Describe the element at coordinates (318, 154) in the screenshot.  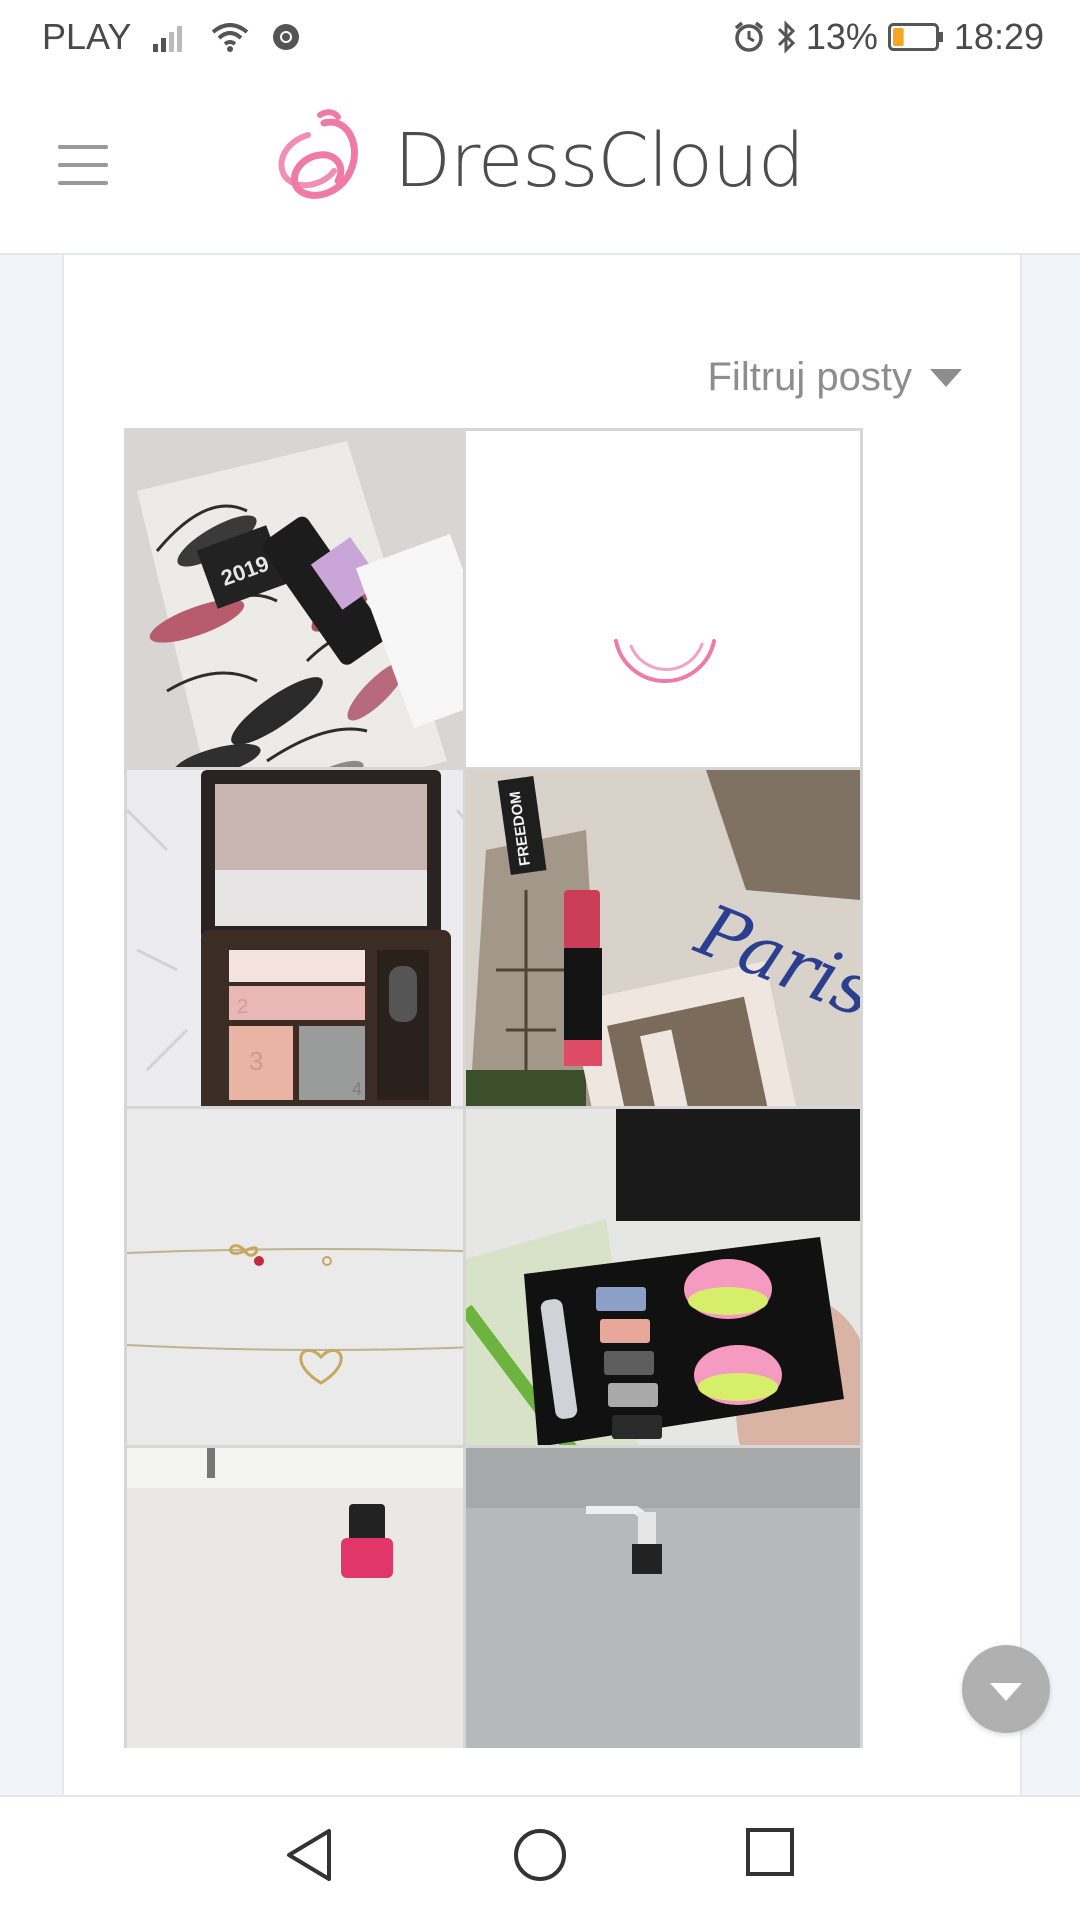
I see `logo-mark-icon` at that location.